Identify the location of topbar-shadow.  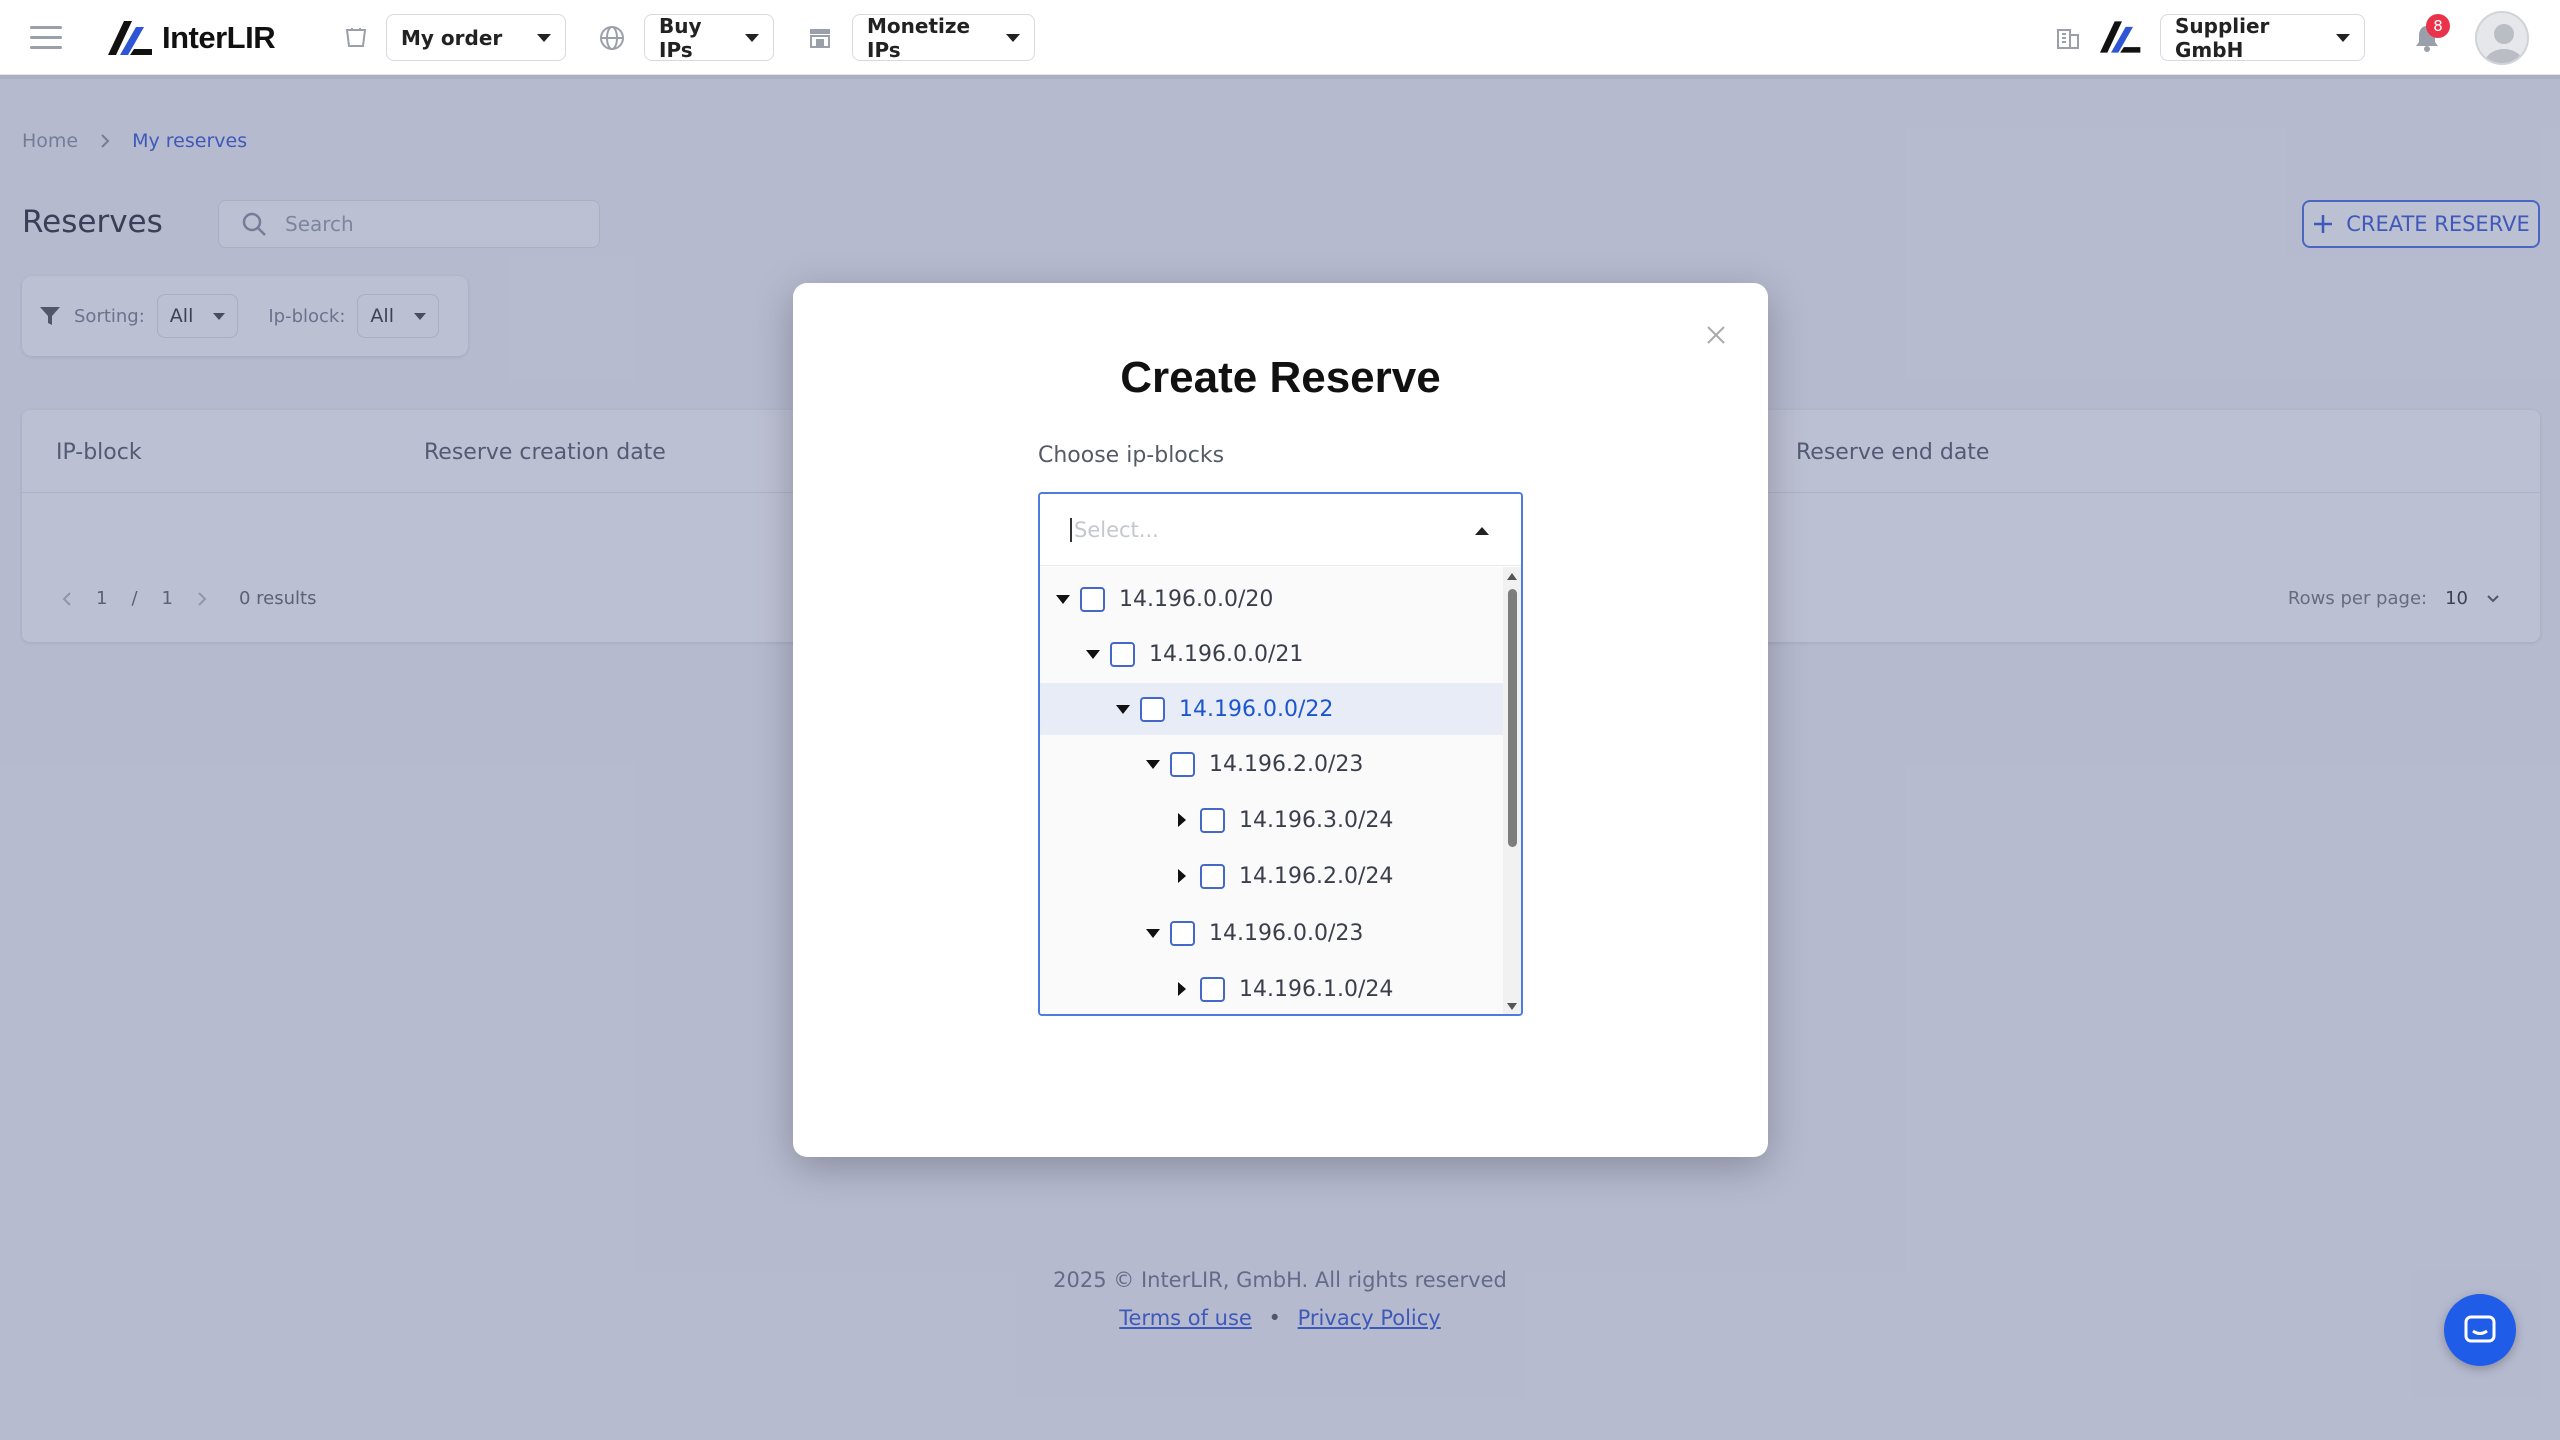
(1280, 77).